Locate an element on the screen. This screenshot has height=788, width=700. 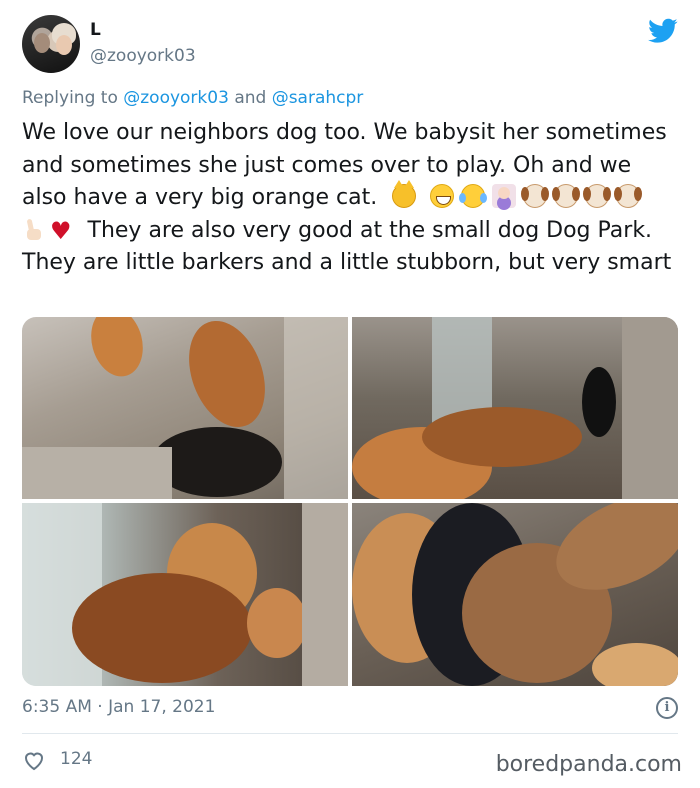
info-icon: i is located at coordinates (667, 708).